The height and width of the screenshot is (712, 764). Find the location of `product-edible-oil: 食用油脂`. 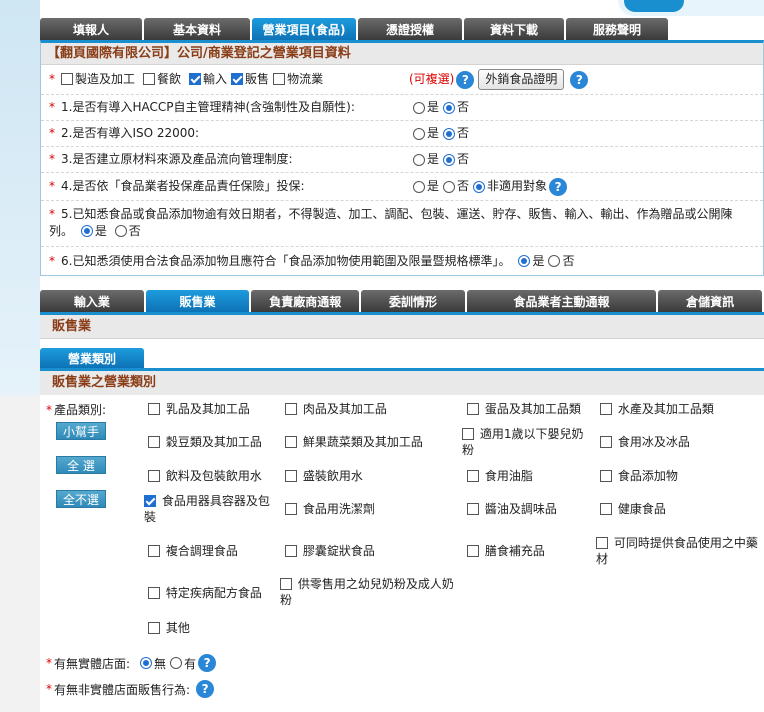

product-edible-oil: 食用油脂 is located at coordinates (500, 476).